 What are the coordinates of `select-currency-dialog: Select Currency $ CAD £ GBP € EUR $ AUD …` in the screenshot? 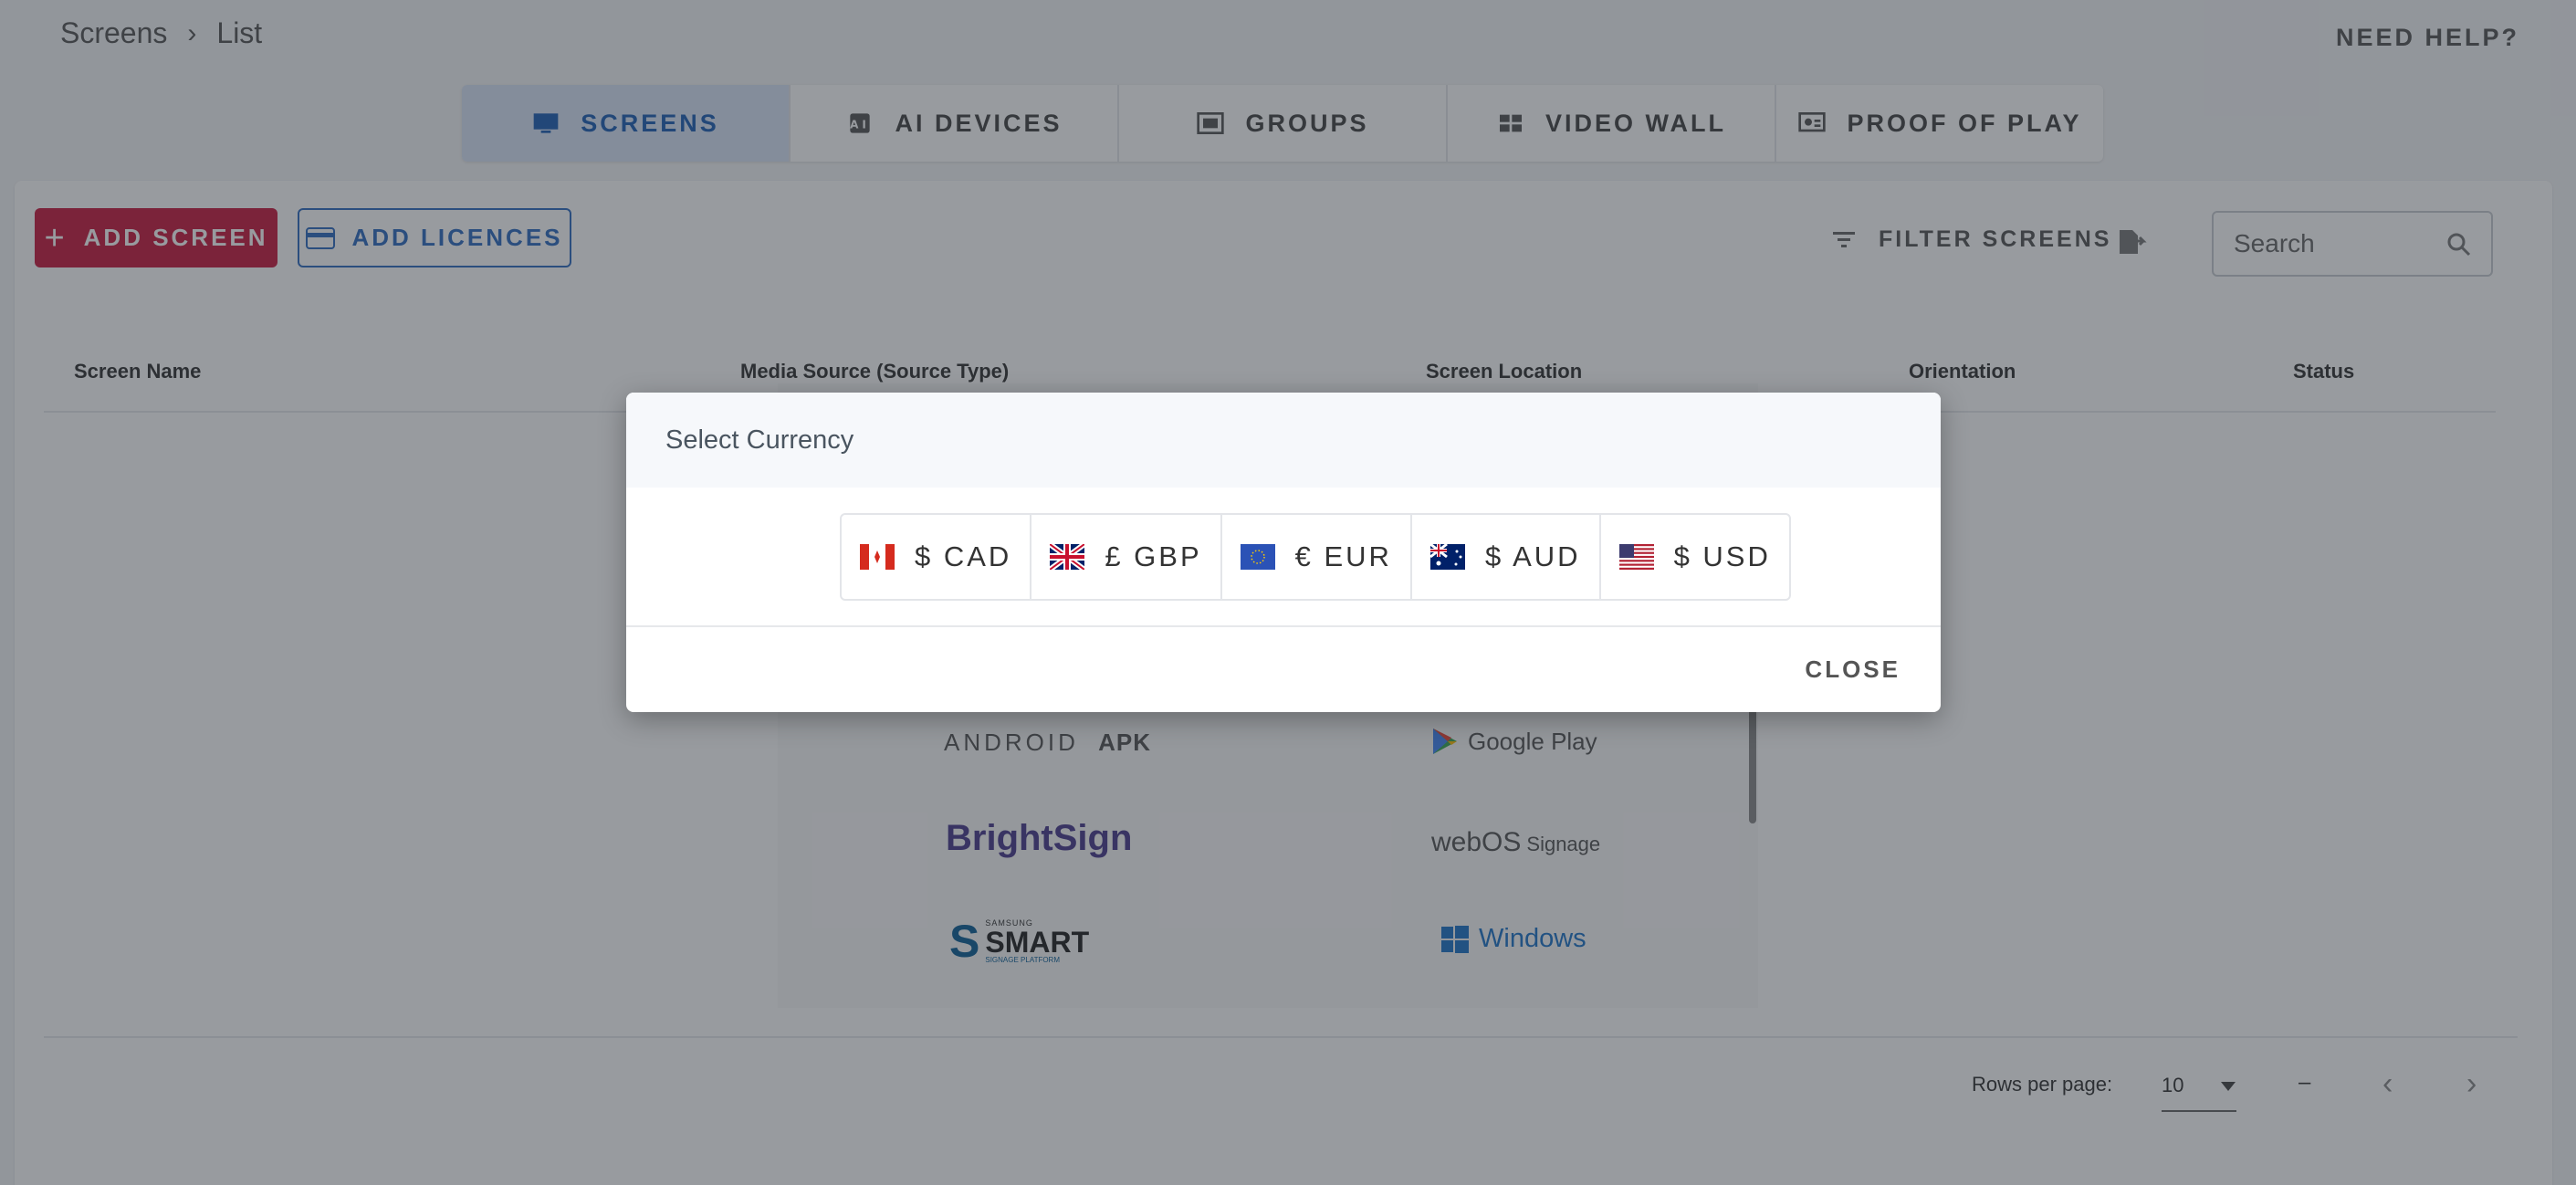 It's located at (1283, 552).